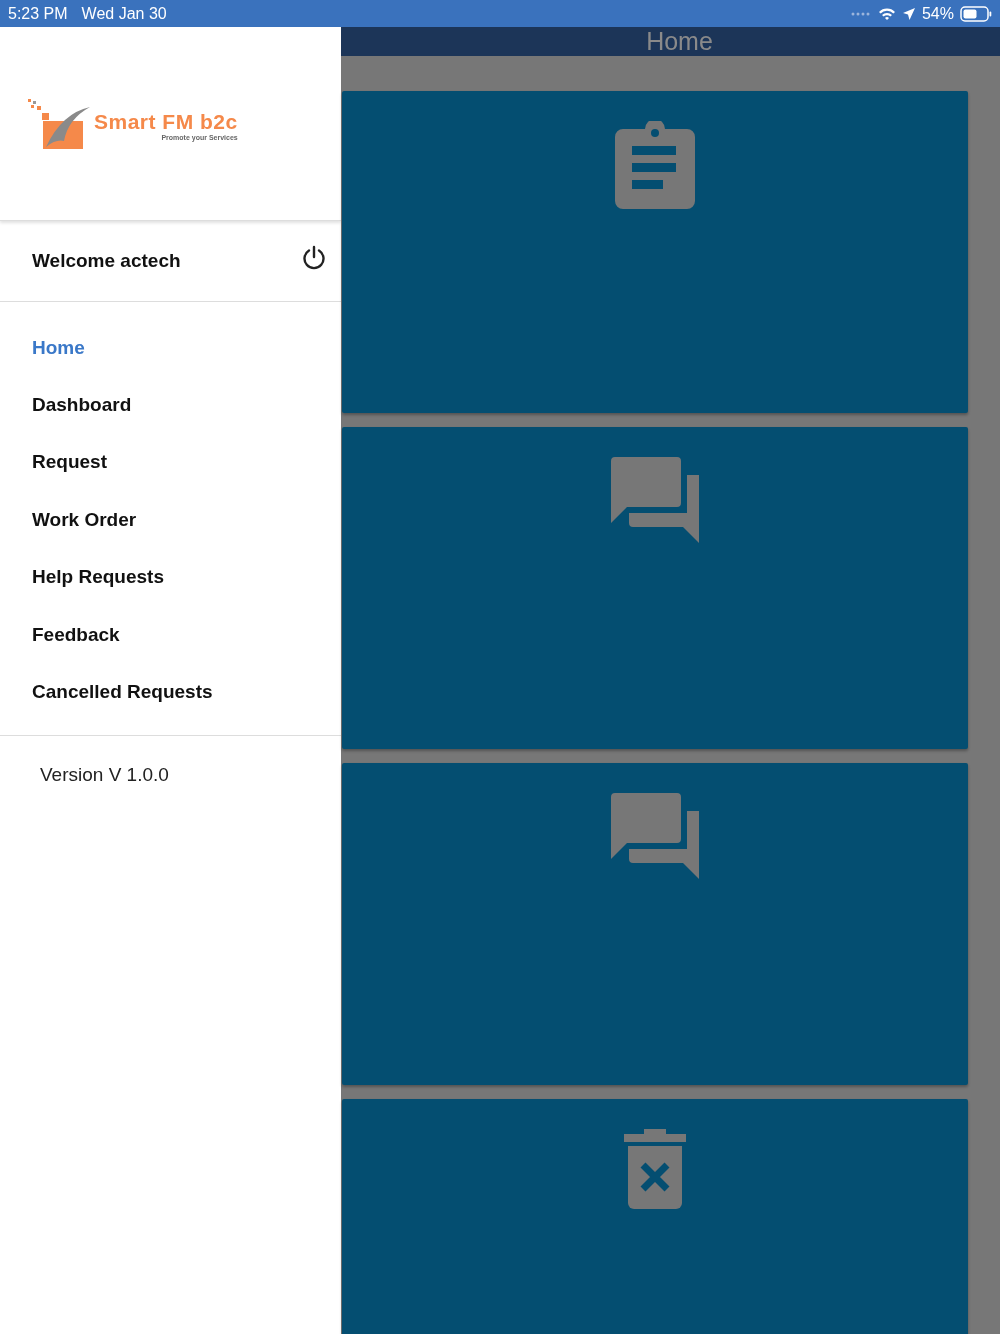  What do you see at coordinates (166, 122) in the screenshot?
I see `logo-name: Smart FM b2c` at bounding box center [166, 122].